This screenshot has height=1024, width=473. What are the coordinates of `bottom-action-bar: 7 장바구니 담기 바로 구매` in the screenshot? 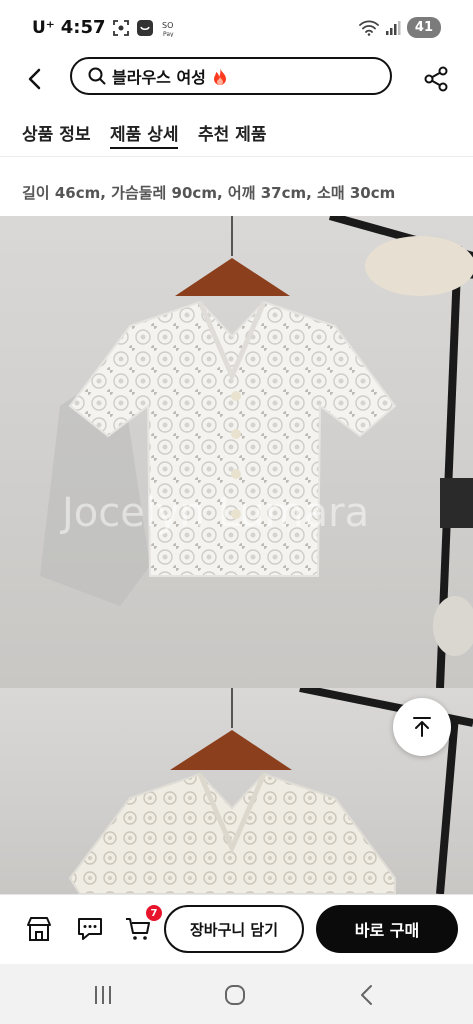 It's located at (236, 929).